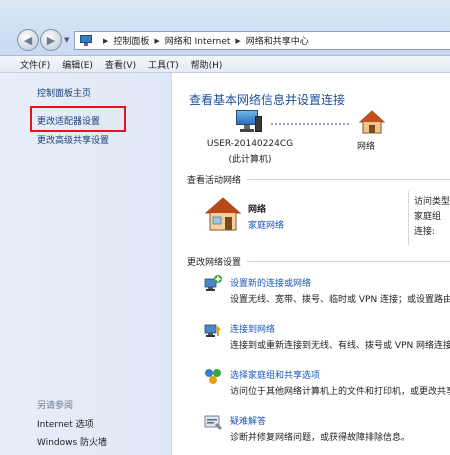  I want to click on homegroup-icon, so click(213, 376).